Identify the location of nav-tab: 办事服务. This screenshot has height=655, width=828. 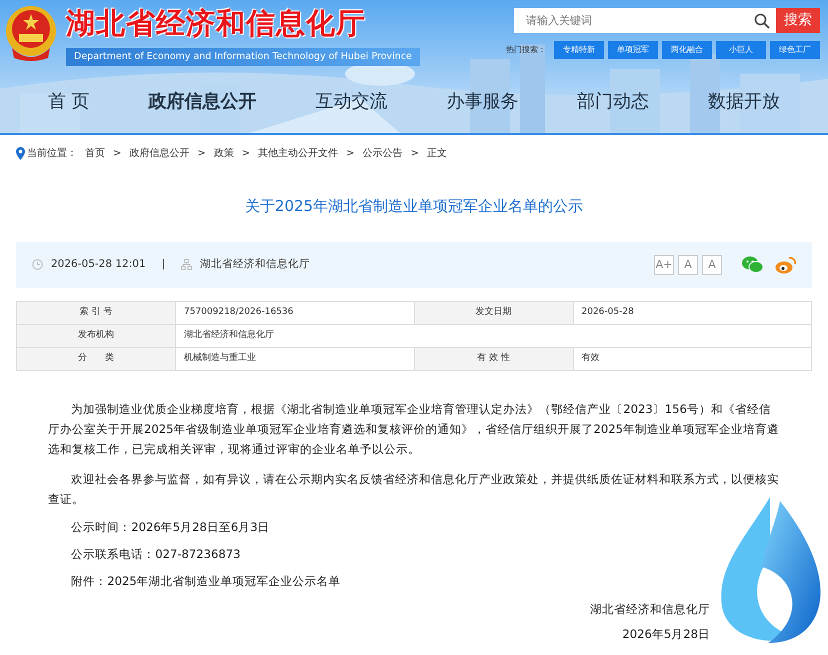
(482, 102).